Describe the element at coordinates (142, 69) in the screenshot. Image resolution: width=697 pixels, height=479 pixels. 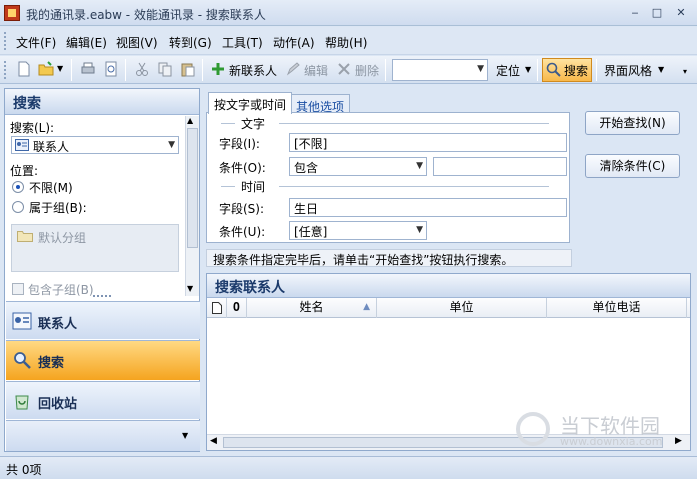
I see `cut-icon` at that location.